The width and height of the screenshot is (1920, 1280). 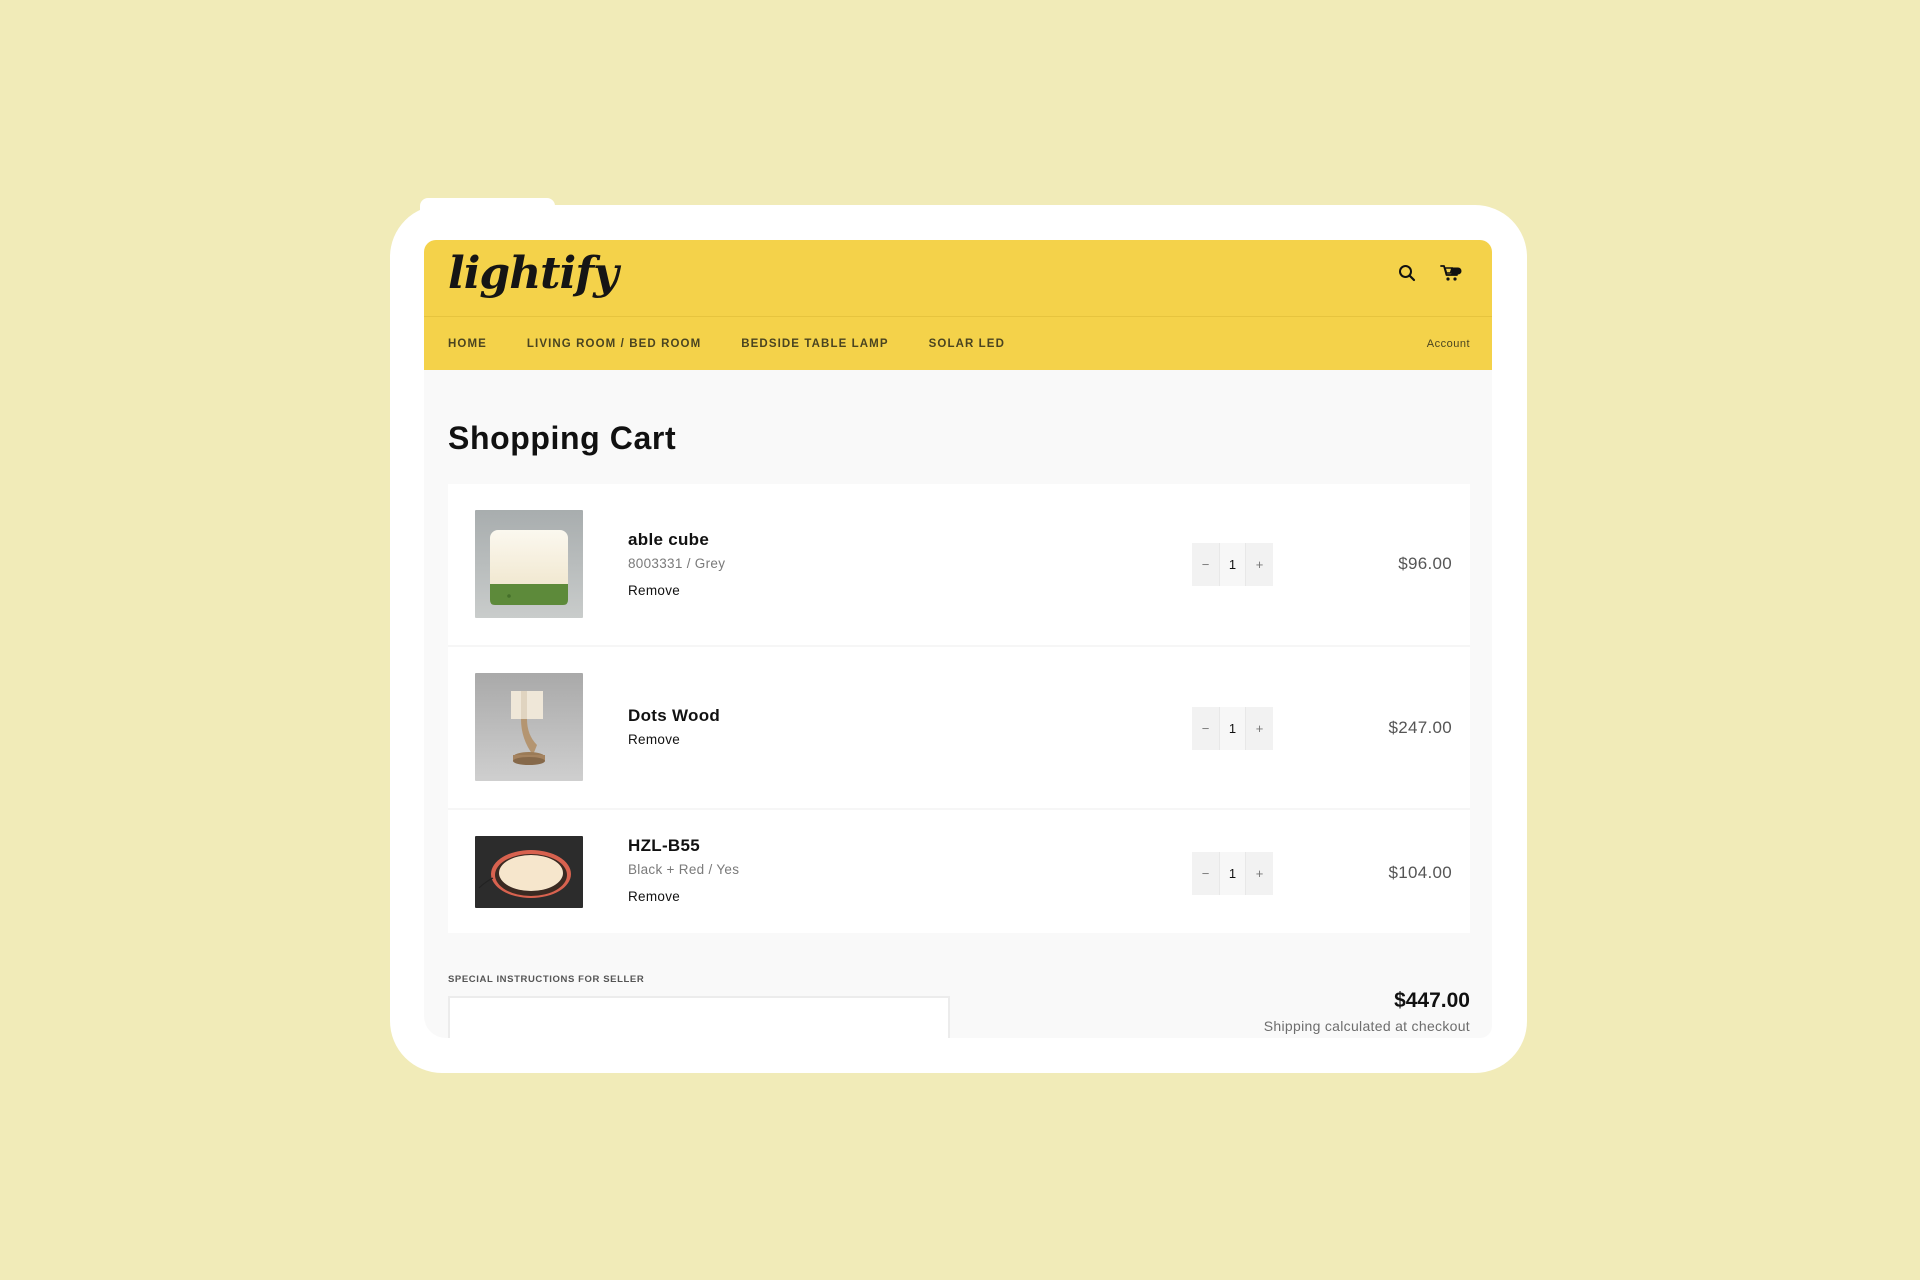 I want to click on nav-item-bedside-table-lamp: BEDSIDE TABLE LAMP, so click(x=814, y=344).